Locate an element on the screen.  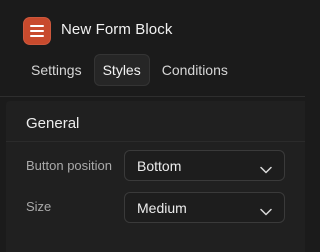
tab-conditions: Conditions is located at coordinates (195, 70).